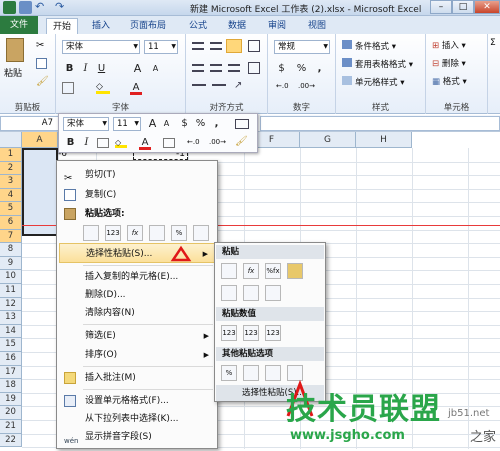  I want to click on font-name-combo: 宋体 ▼, so click(101, 47).